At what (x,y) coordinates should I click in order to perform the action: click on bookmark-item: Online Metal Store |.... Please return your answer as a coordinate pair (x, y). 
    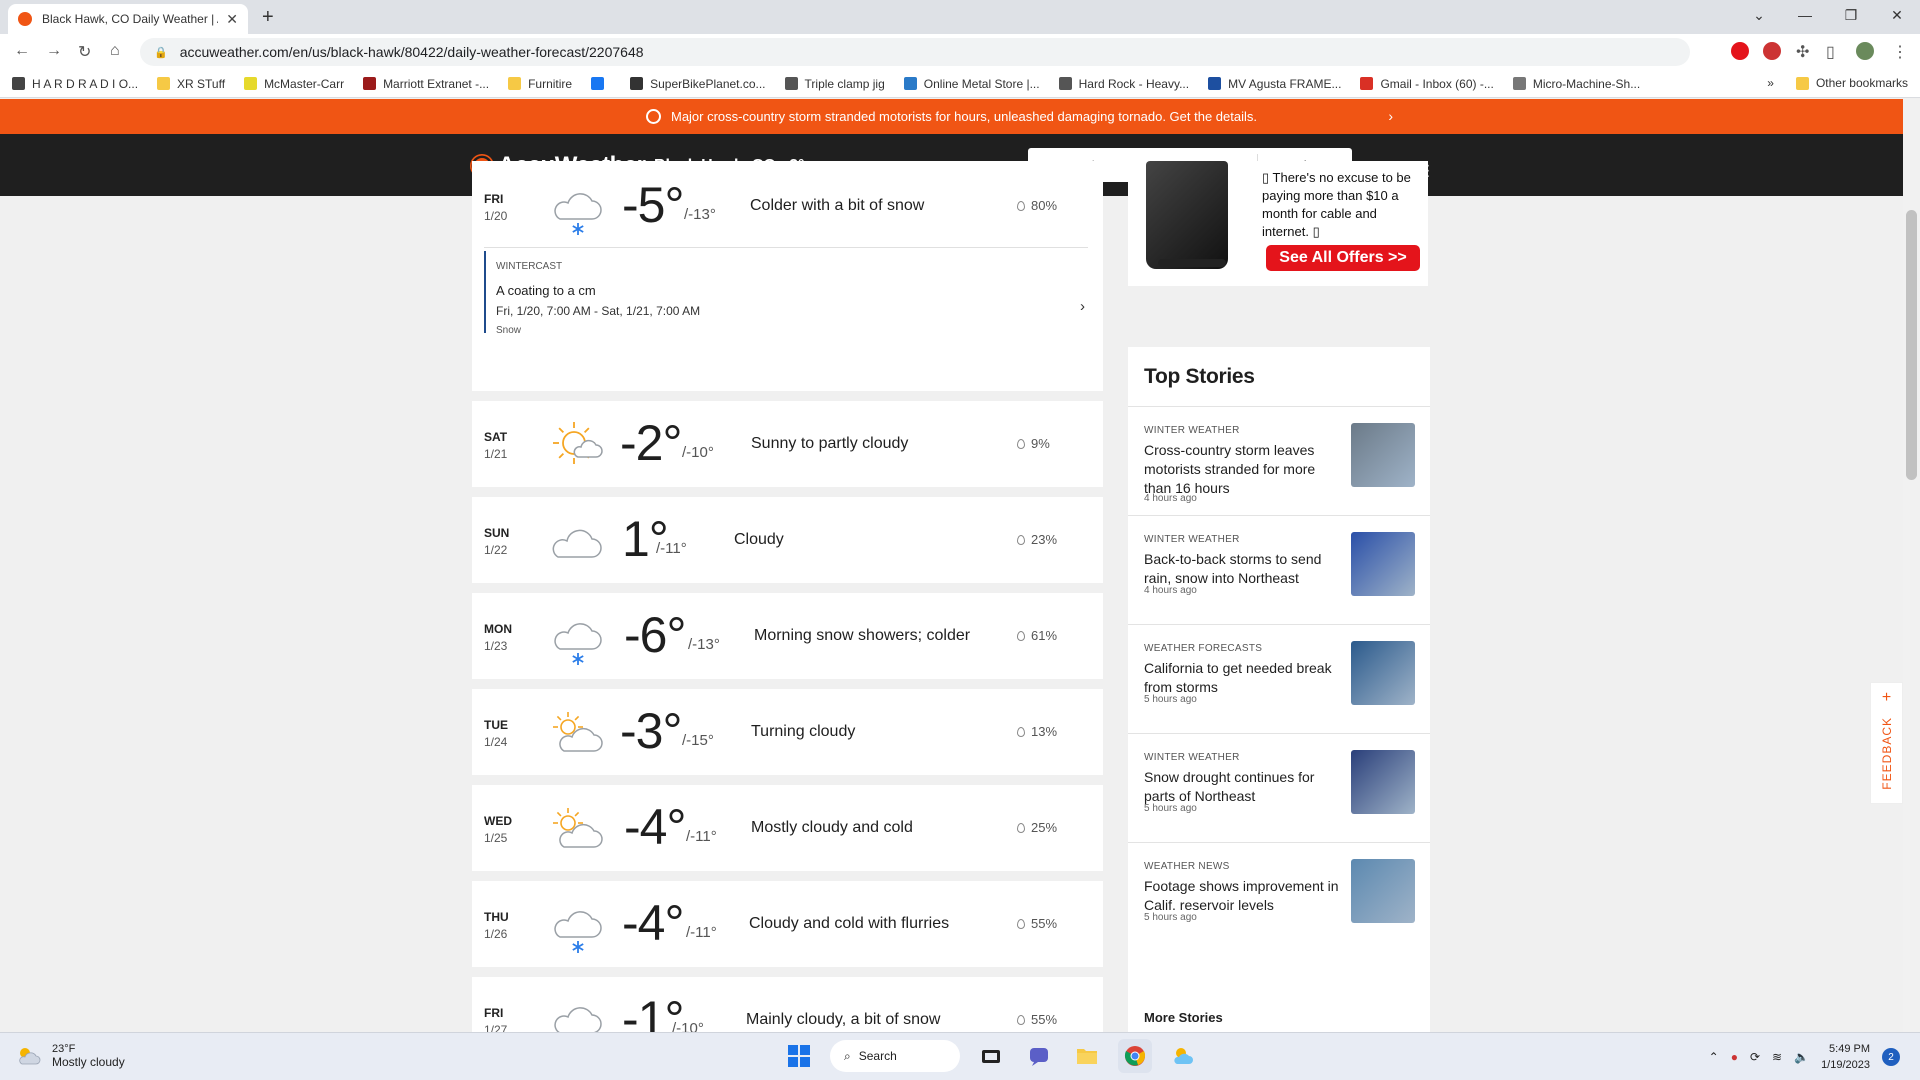
    Looking at the image, I should click on (971, 84).